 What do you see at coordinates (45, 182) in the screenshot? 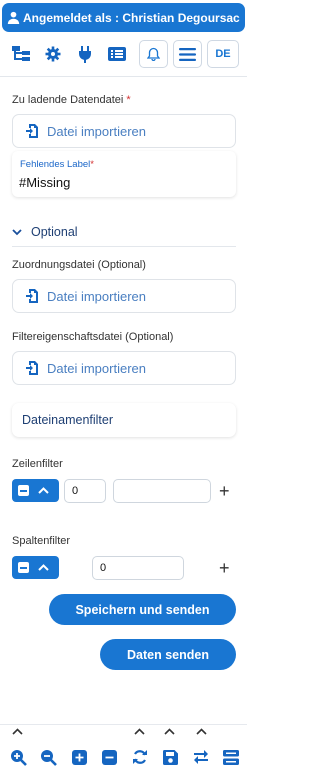
I see `missing-label-value: #Missing` at bounding box center [45, 182].